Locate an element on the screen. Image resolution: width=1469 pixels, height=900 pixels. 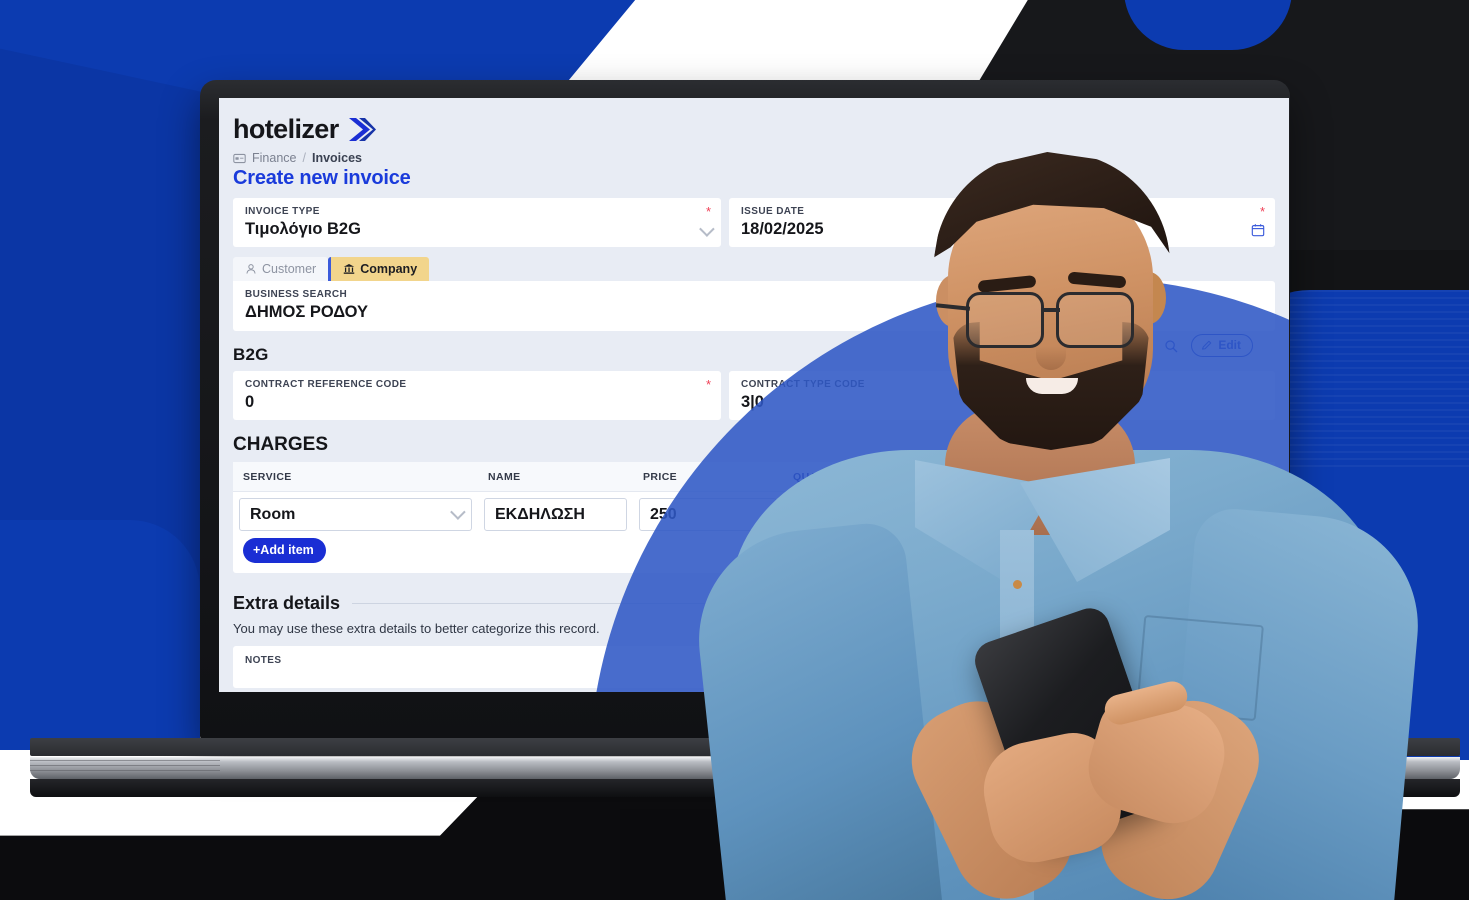
tab-company: Company is located at coordinates (379, 269).